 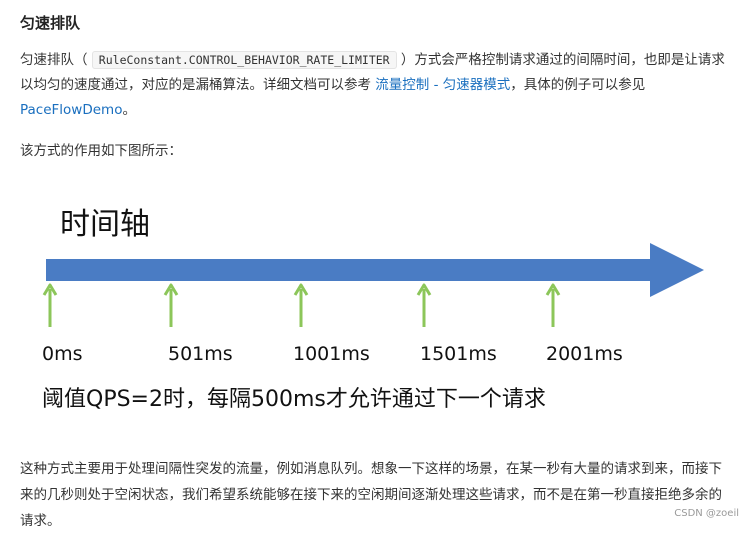 What do you see at coordinates (677, 270) in the screenshot?
I see `time-axis-arrowhead` at bounding box center [677, 270].